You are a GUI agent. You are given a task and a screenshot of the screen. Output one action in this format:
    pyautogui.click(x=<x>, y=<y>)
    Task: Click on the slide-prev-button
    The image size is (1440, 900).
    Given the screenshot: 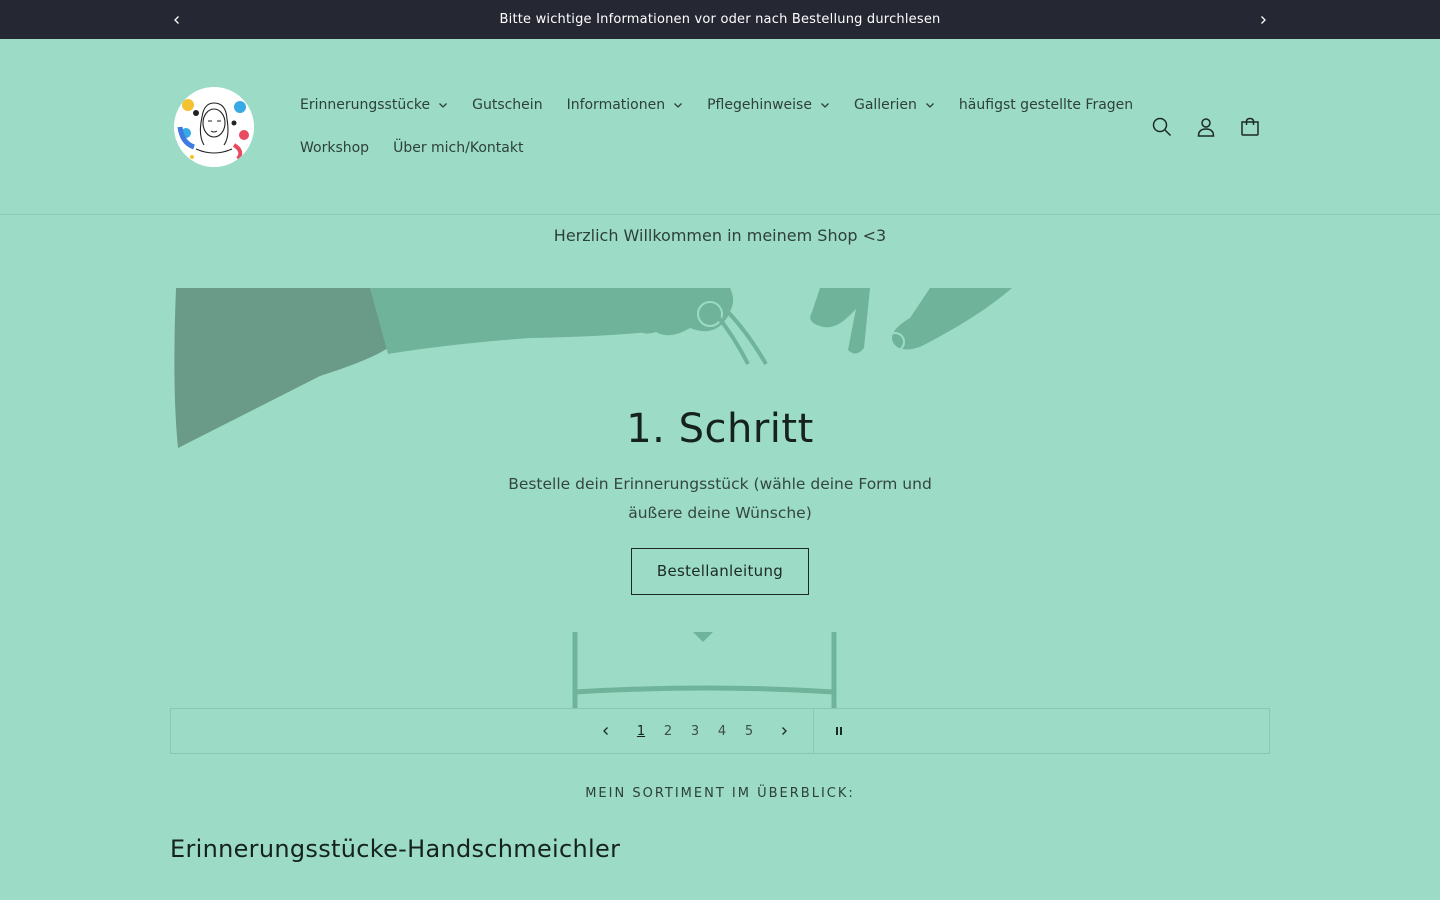 What is the action you would take?
    pyautogui.click(x=606, y=731)
    